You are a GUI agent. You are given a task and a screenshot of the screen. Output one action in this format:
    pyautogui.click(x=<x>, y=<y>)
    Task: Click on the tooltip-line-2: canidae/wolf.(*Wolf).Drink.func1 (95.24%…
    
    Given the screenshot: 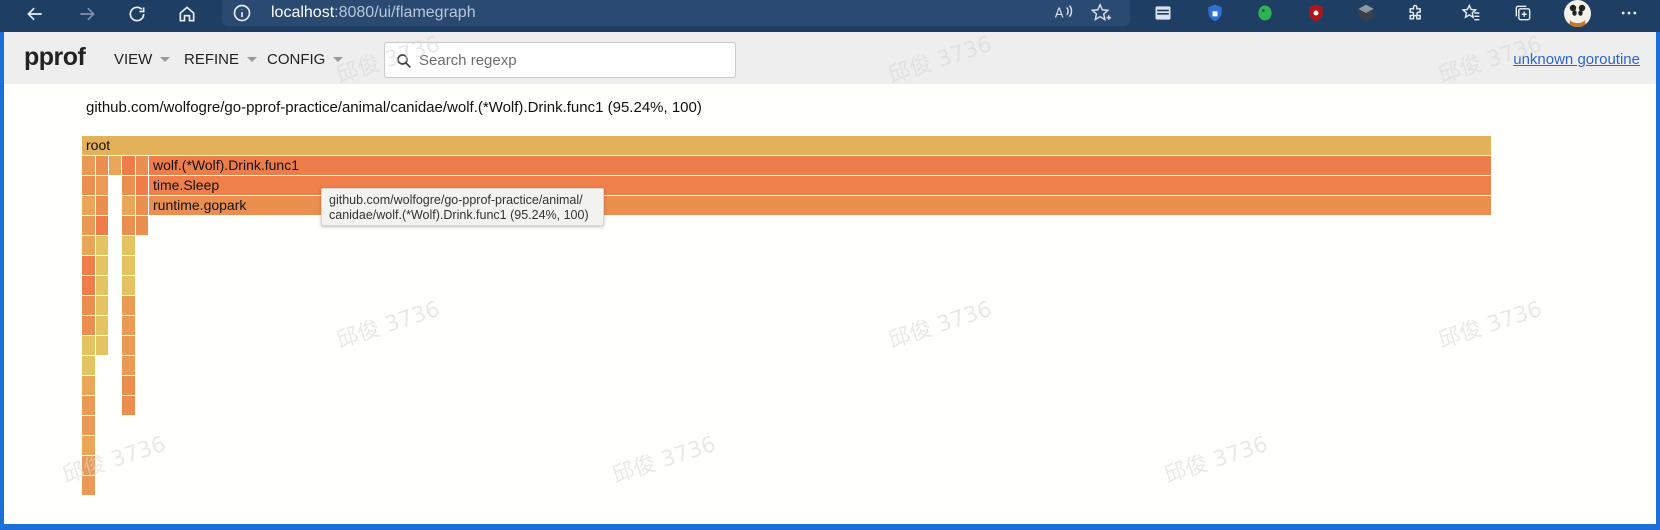 What is the action you would take?
    pyautogui.click(x=459, y=215)
    